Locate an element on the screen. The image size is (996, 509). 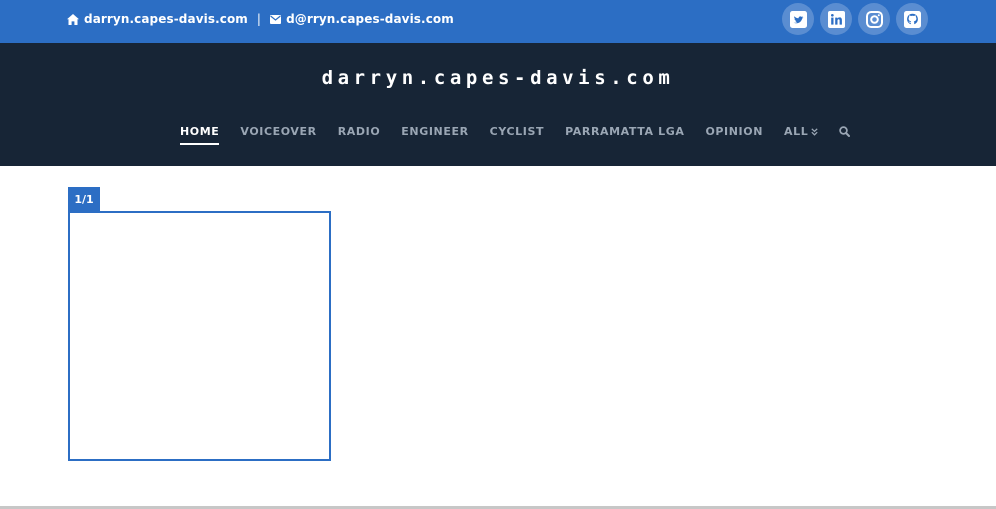
linkedin-icon is located at coordinates (836, 19).